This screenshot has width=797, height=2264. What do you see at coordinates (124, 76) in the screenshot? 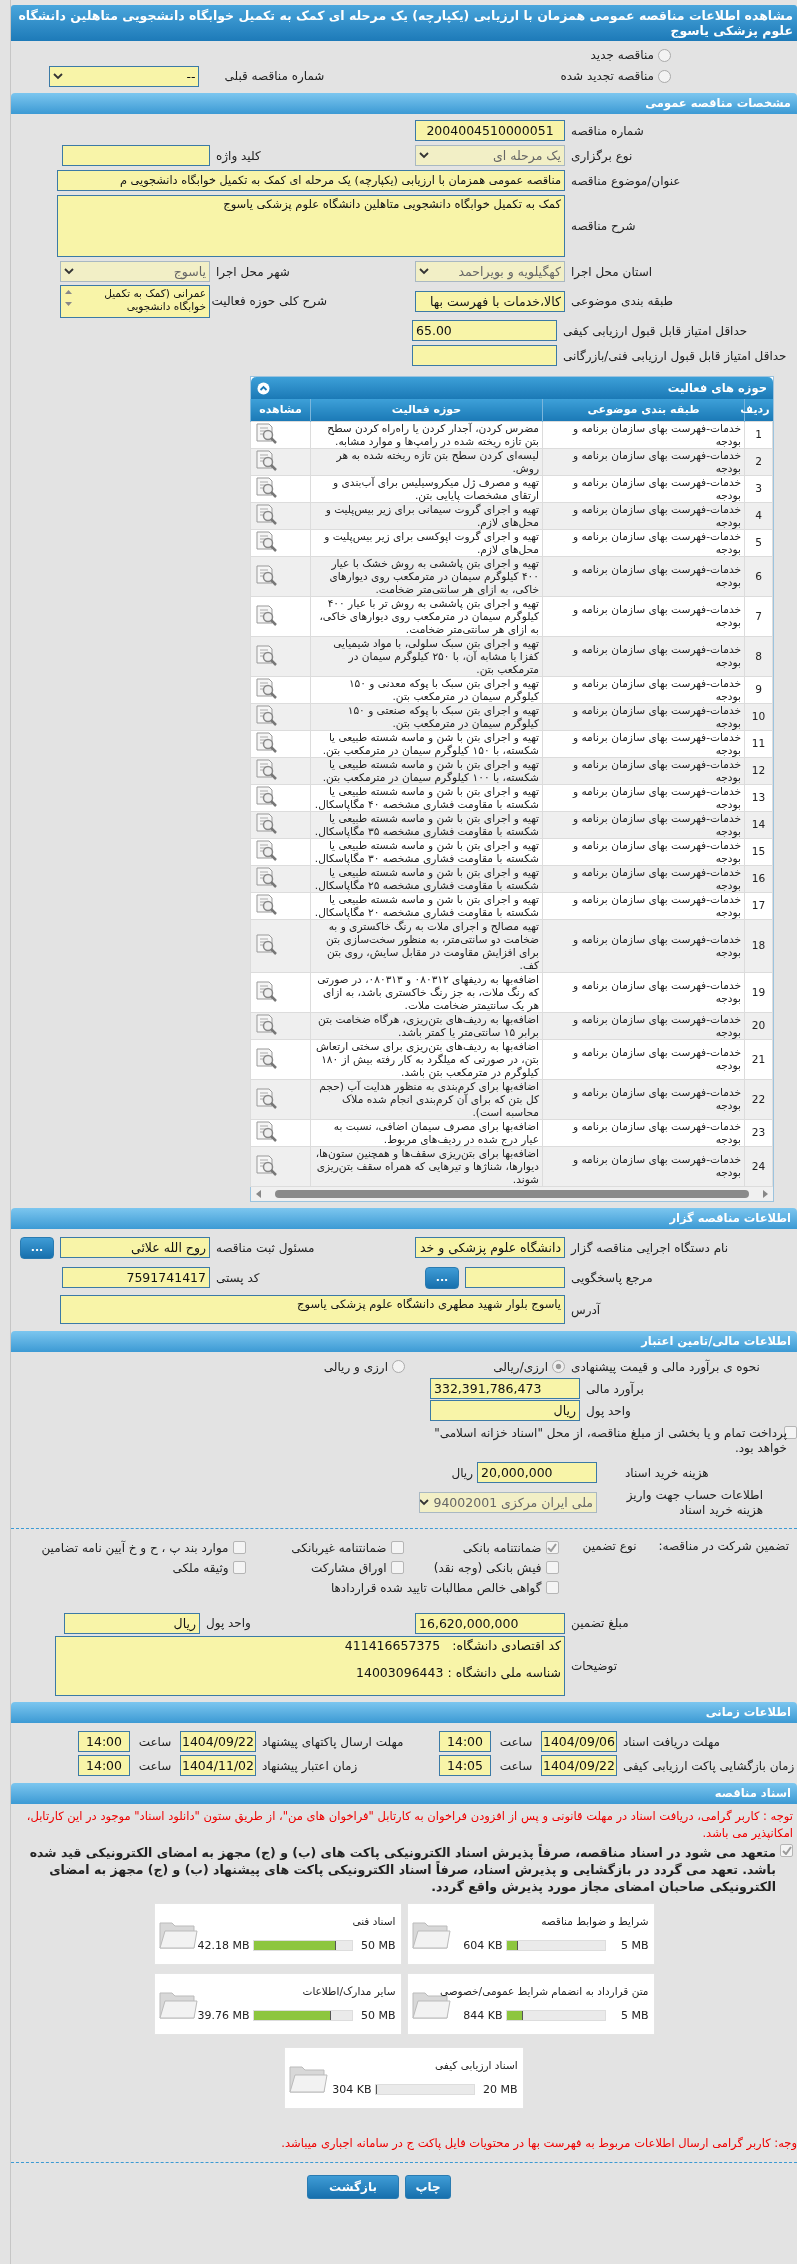
I see `dropdown: --` at bounding box center [124, 76].